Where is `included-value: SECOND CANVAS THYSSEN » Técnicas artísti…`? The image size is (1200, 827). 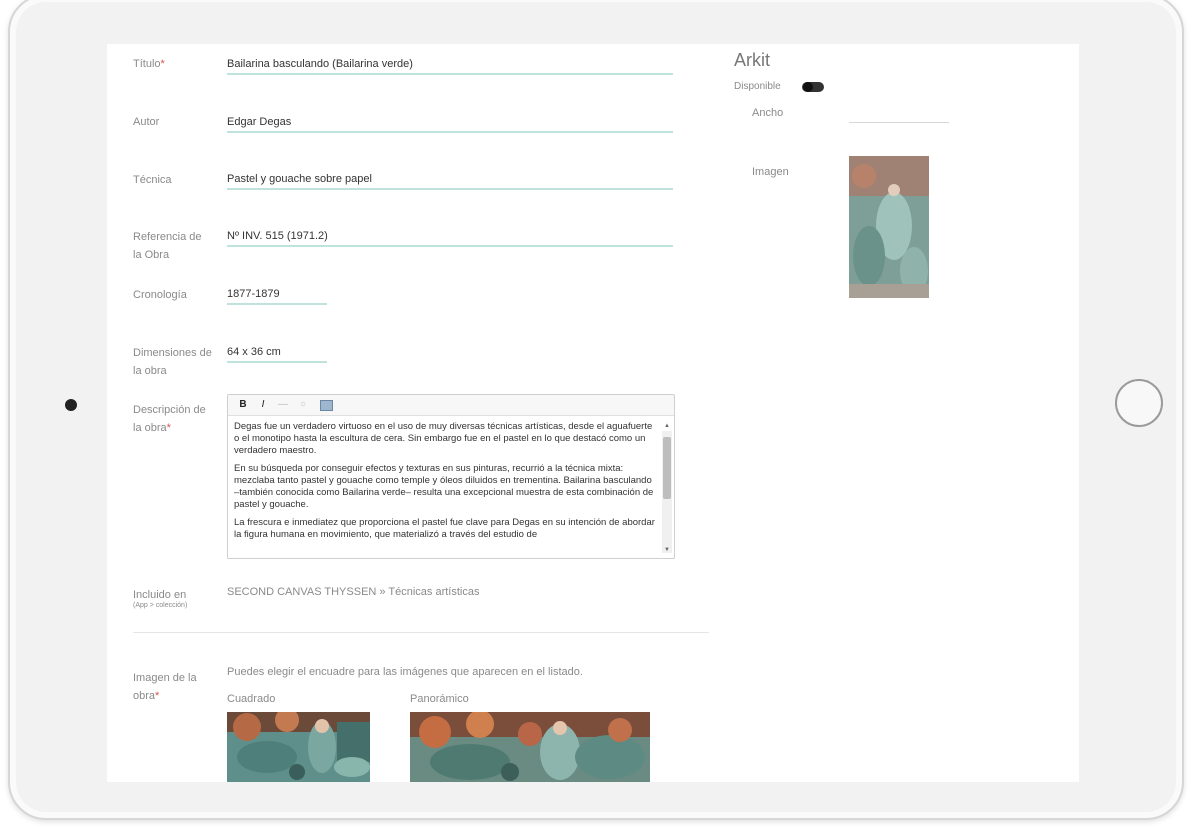
included-value: SECOND CANVAS THYSSEN » Técnicas artísti… is located at coordinates (353, 592).